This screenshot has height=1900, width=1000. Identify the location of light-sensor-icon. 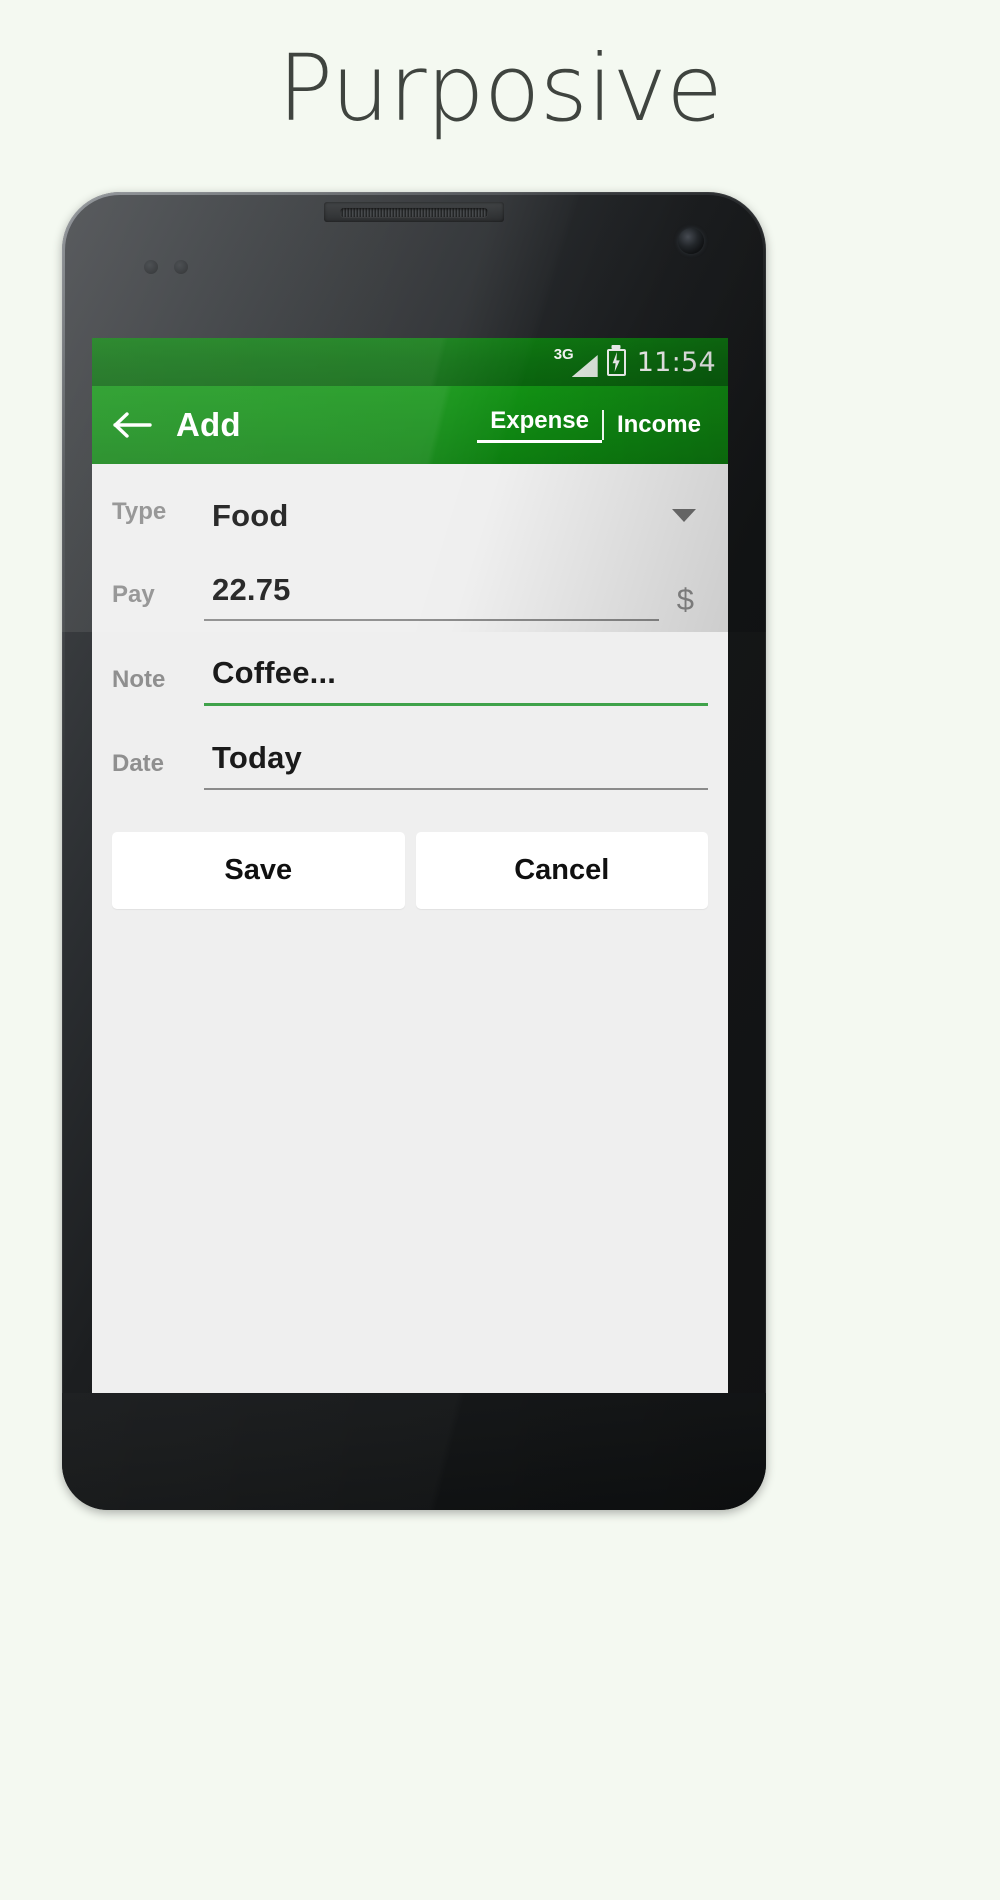
(181, 267).